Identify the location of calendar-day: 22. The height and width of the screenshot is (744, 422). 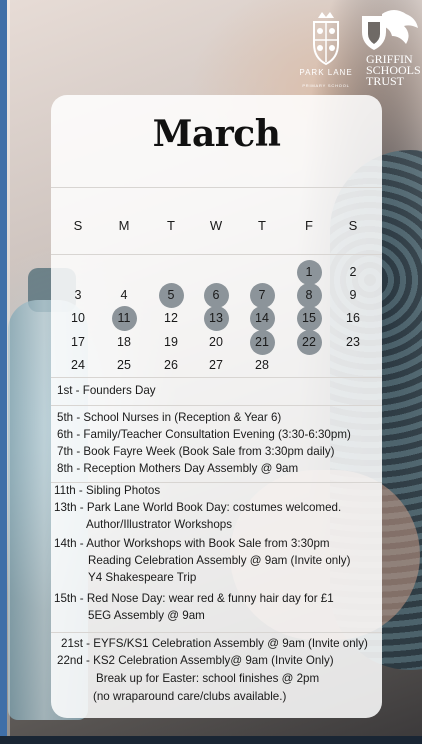
(309, 342).